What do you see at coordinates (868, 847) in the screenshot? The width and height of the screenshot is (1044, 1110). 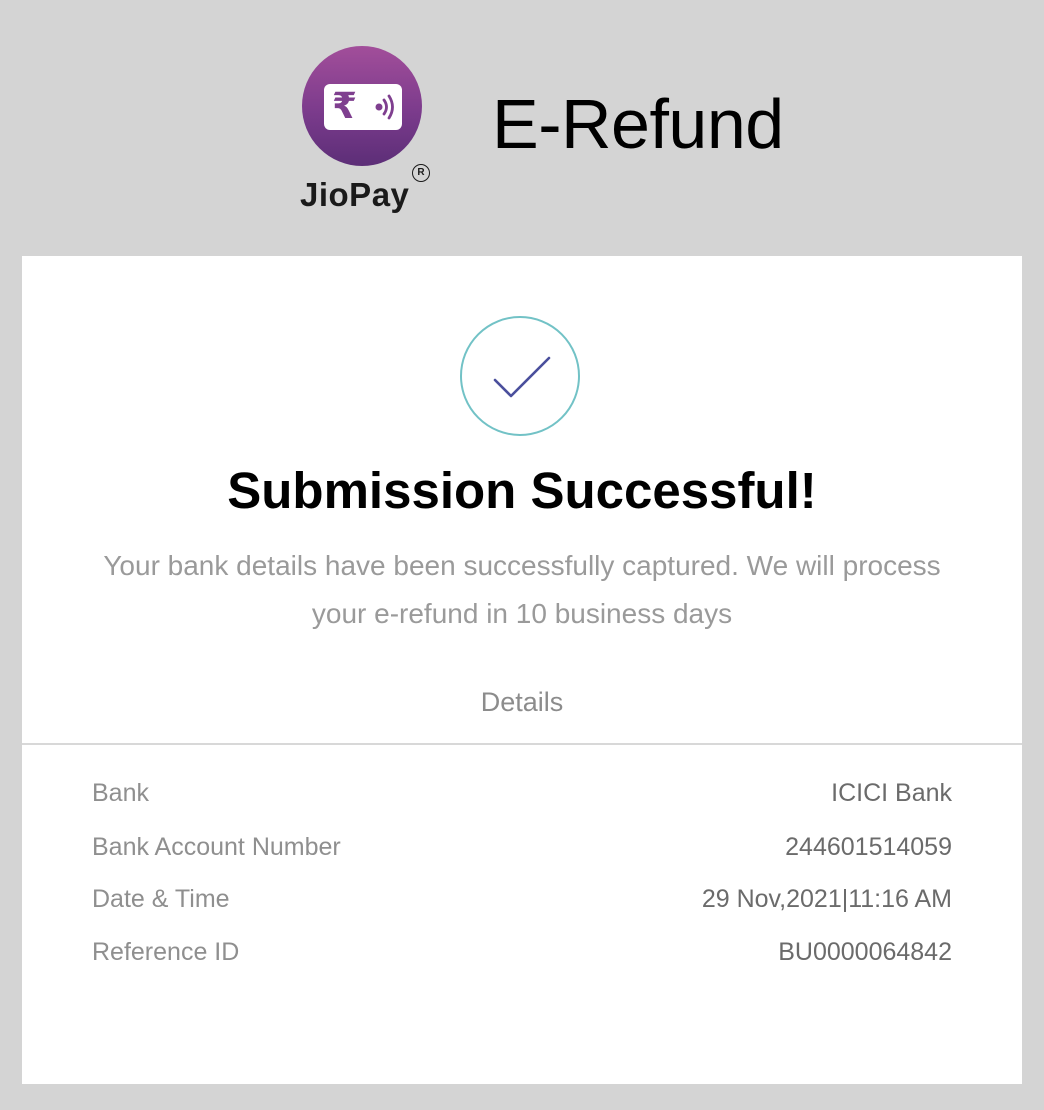 I see `detail-value: 244601514059` at bounding box center [868, 847].